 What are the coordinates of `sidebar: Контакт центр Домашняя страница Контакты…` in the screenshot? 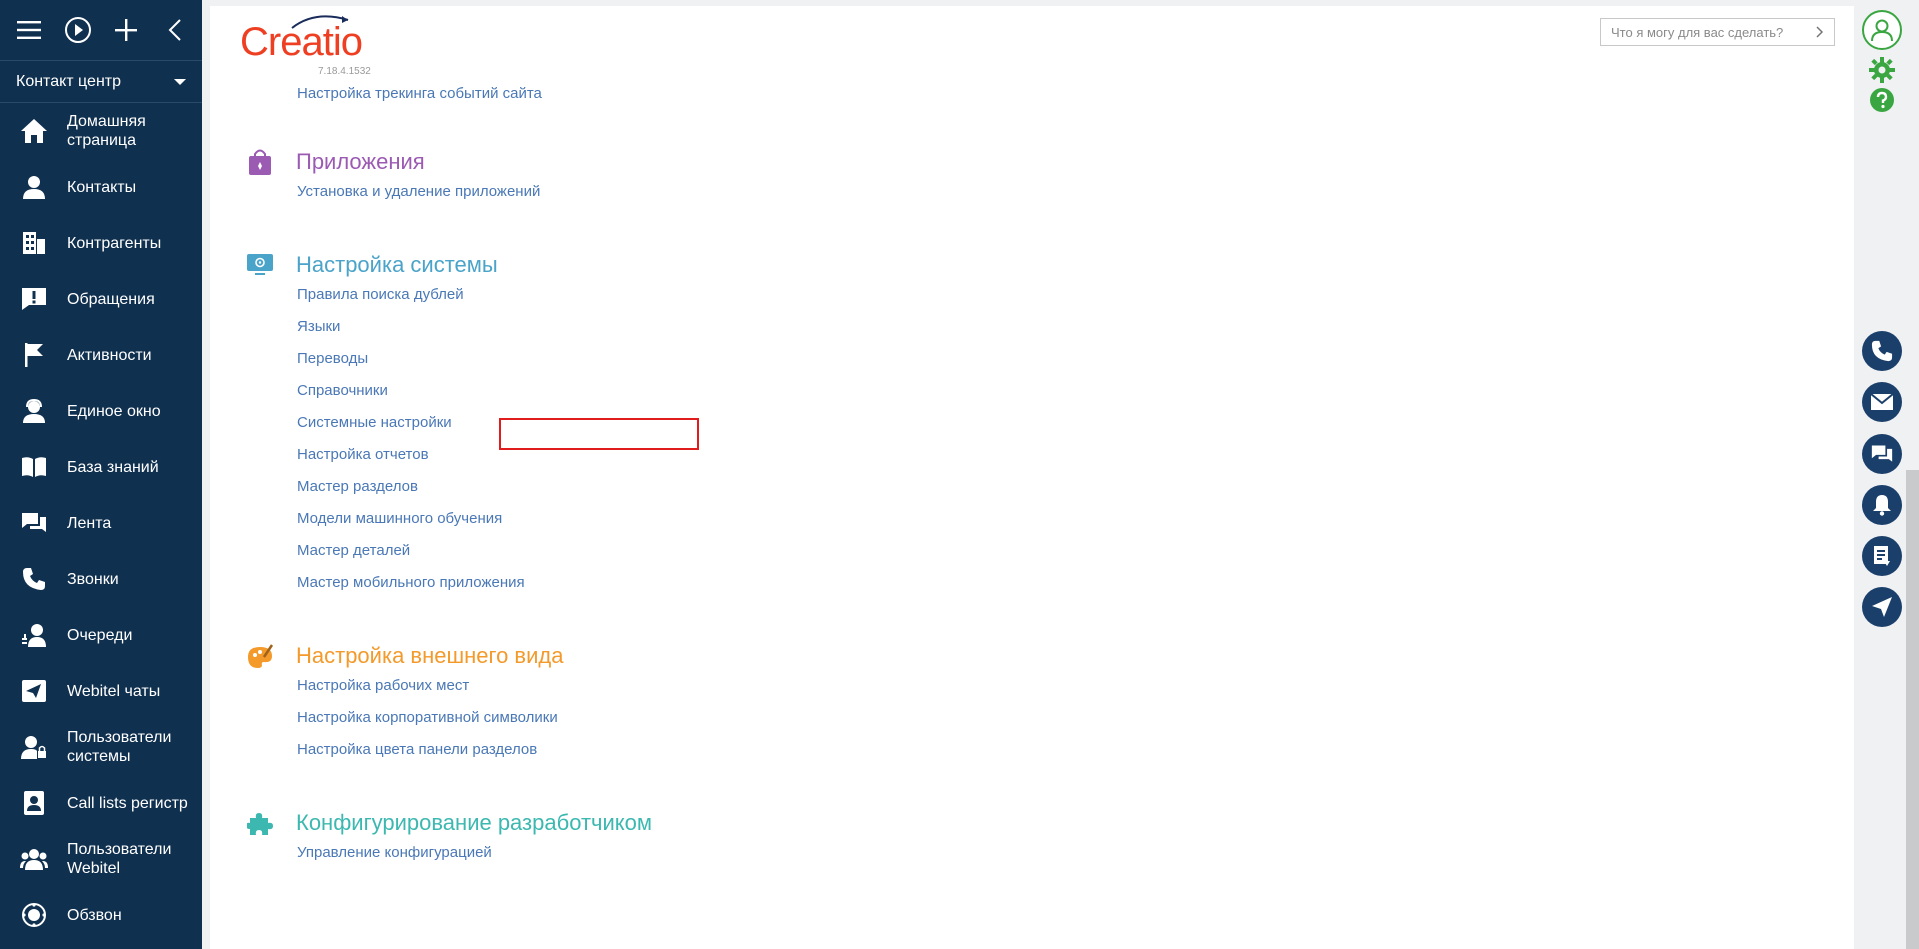 It's located at (101, 474).